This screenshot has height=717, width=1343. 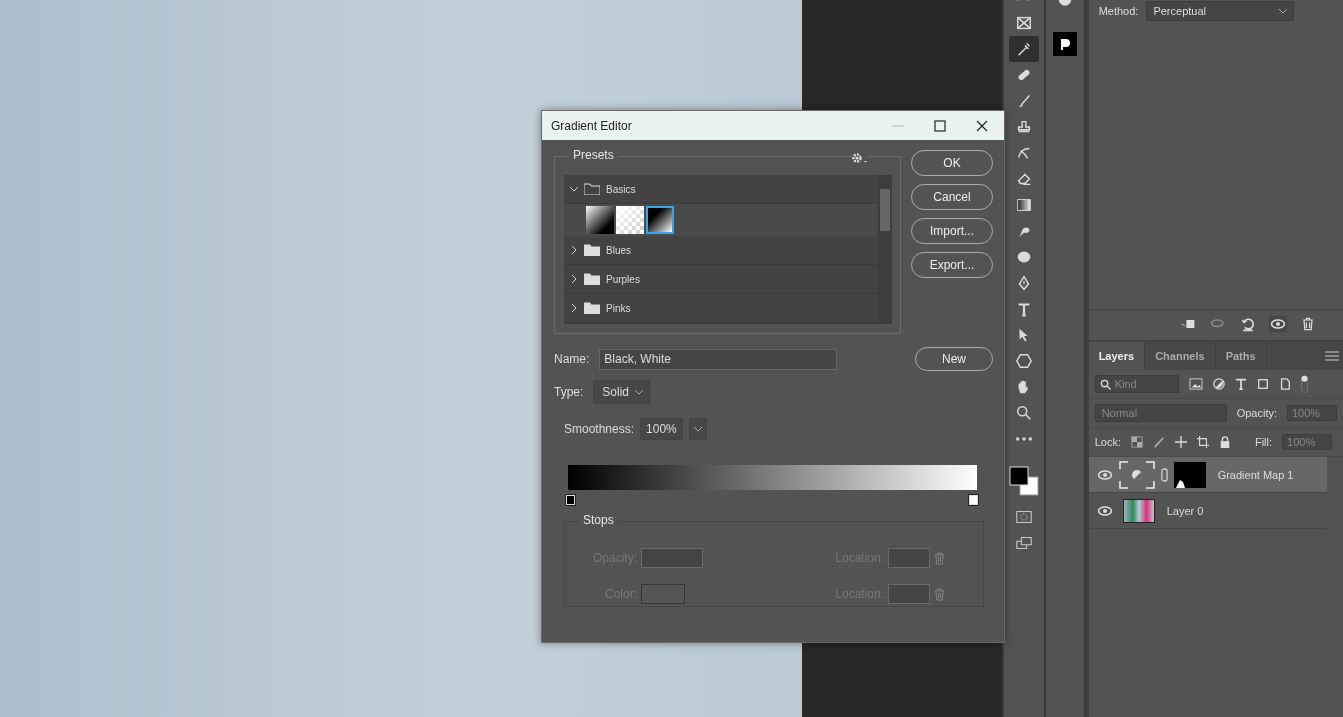 What do you see at coordinates (1136, 442) in the screenshot?
I see `lock-pixels-icon` at bounding box center [1136, 442].